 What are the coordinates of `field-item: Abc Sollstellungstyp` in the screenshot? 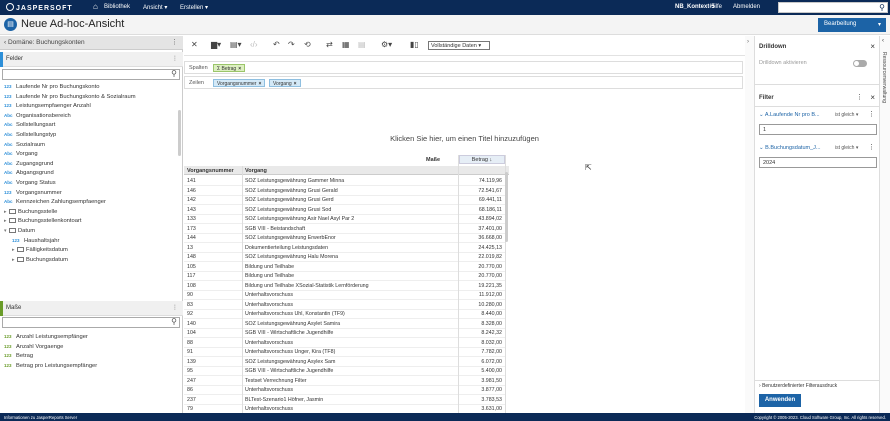 It's located at (30, 137).